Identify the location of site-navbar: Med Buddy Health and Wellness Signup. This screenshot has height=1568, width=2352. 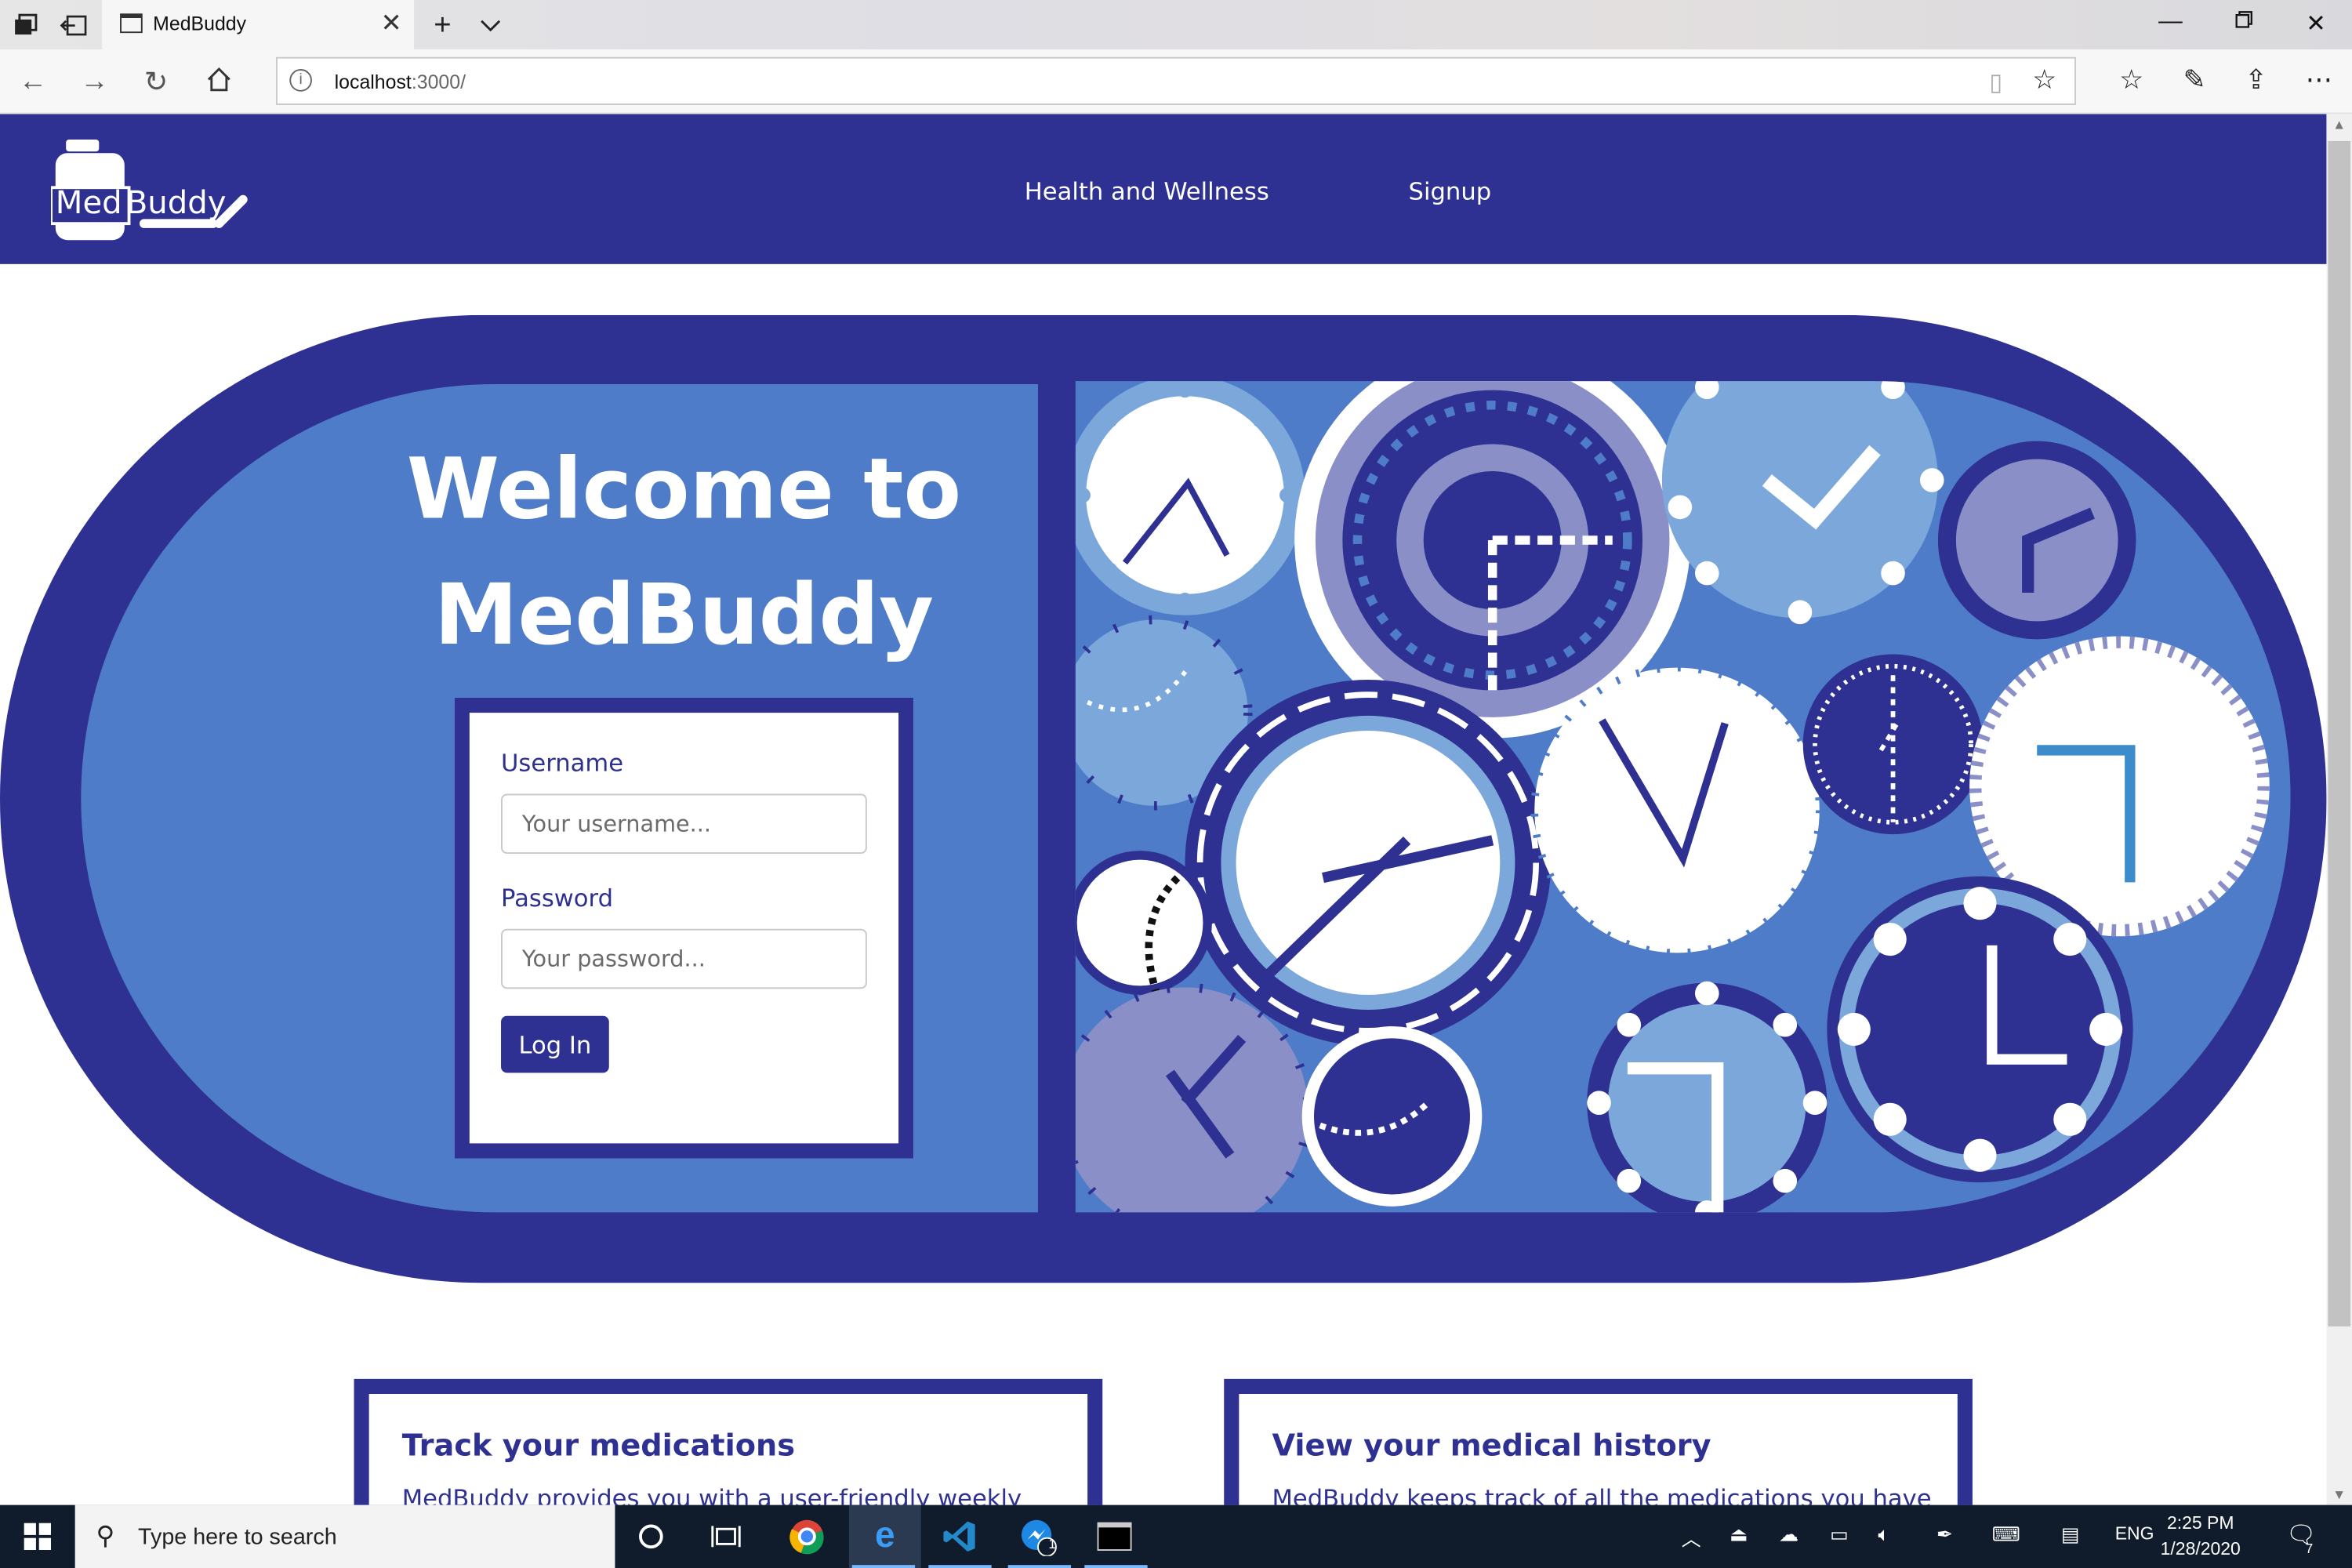
(1163, 189).